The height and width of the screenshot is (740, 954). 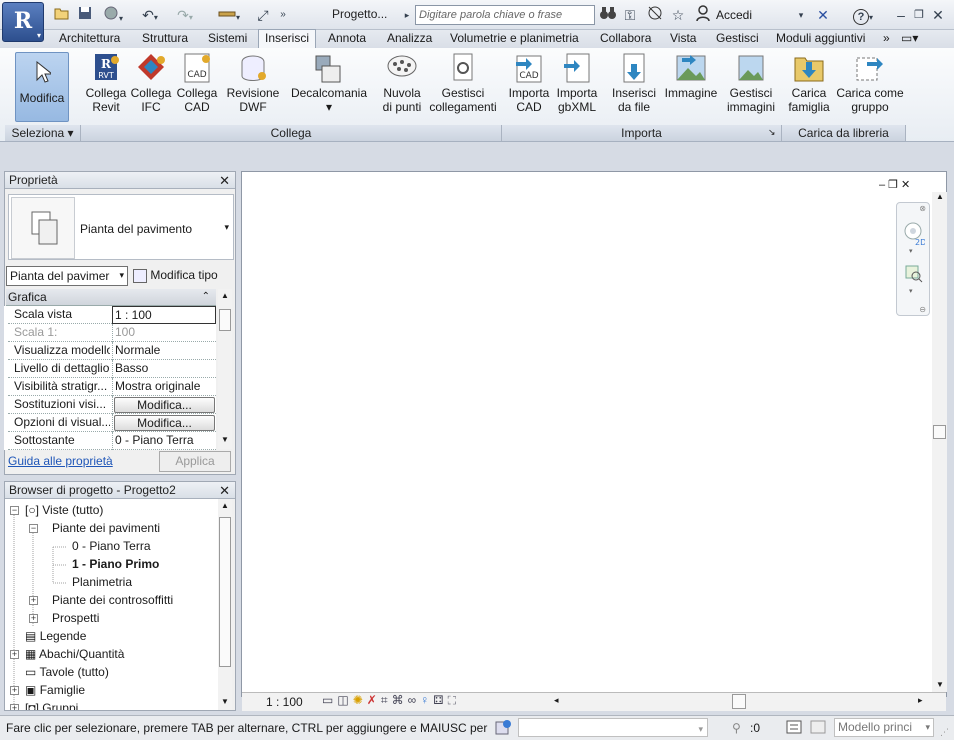 I want to click on help-icon: ? ▾, so click(x=863, y=15).